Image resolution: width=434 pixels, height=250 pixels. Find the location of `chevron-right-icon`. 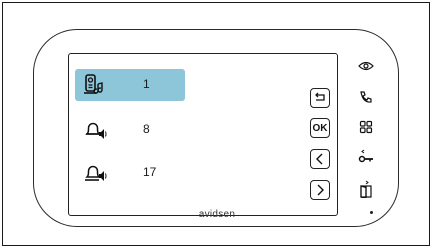

chevron-right-icon is located at coordinates (320, 190).